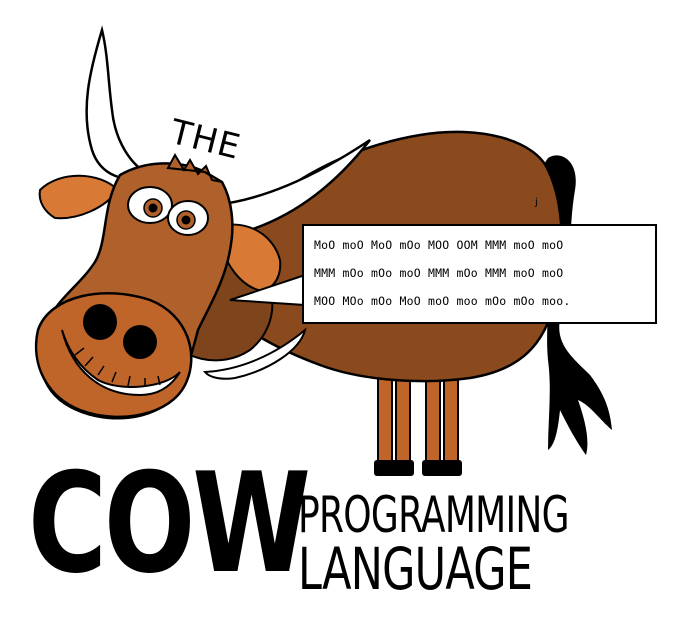 The height and width of the screenshot is (620, 679). Describe the element at coordinates (140, 342) in the screenshot. I see `nostril-right` at that location.